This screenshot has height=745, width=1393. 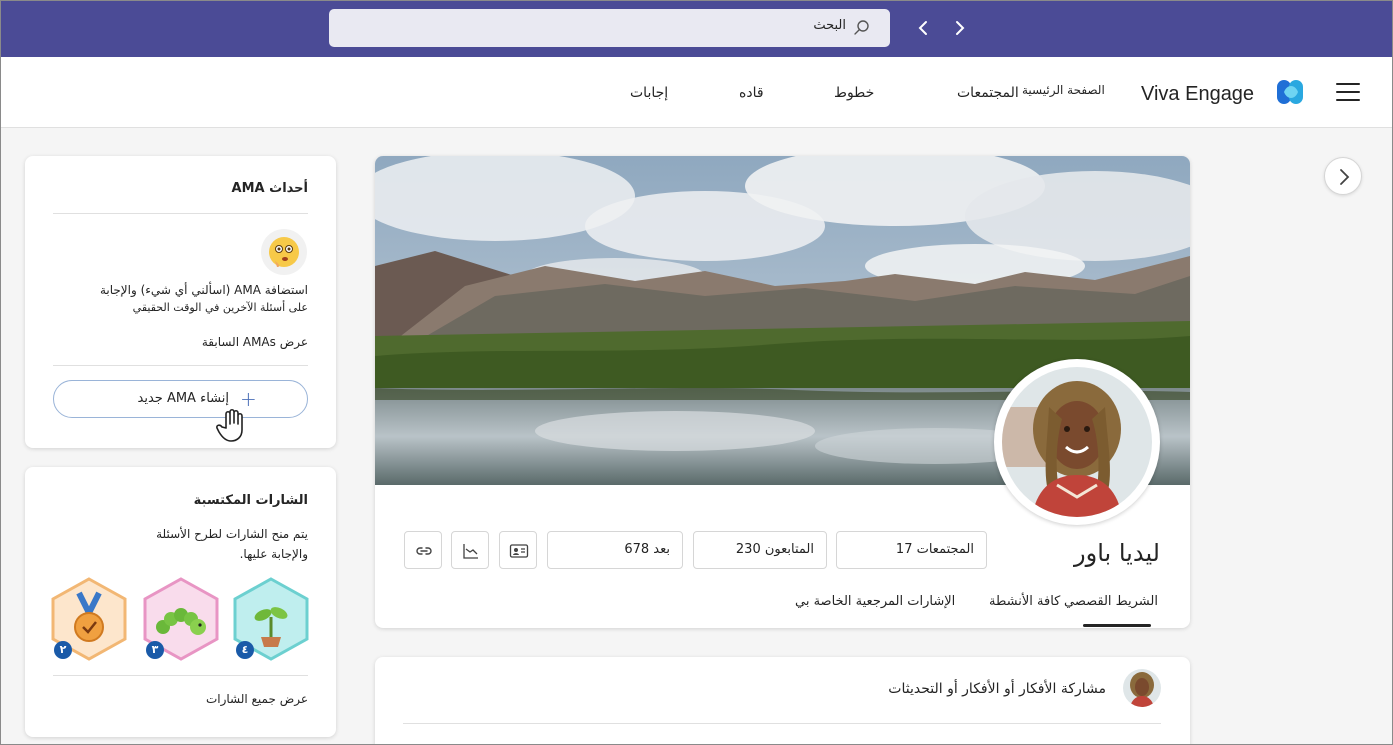 I want to click on post-composer: مشاركة الأفكار أو الأفكار أو التحديثات, so click(x=782, y=701).